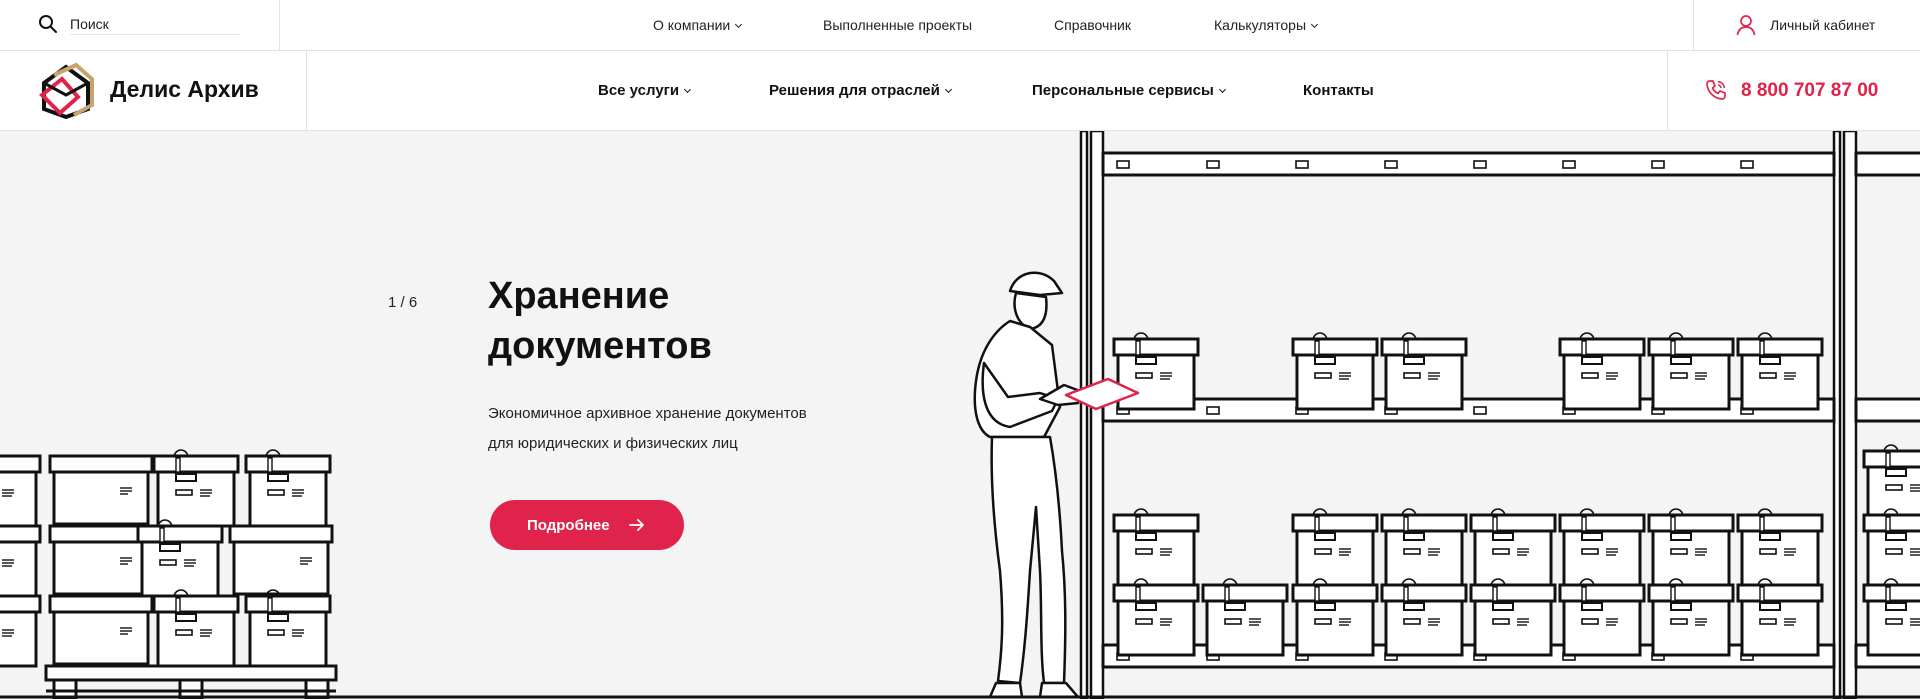  I want to click on topnav-reference-label: Справочник, so click(1092, 25).